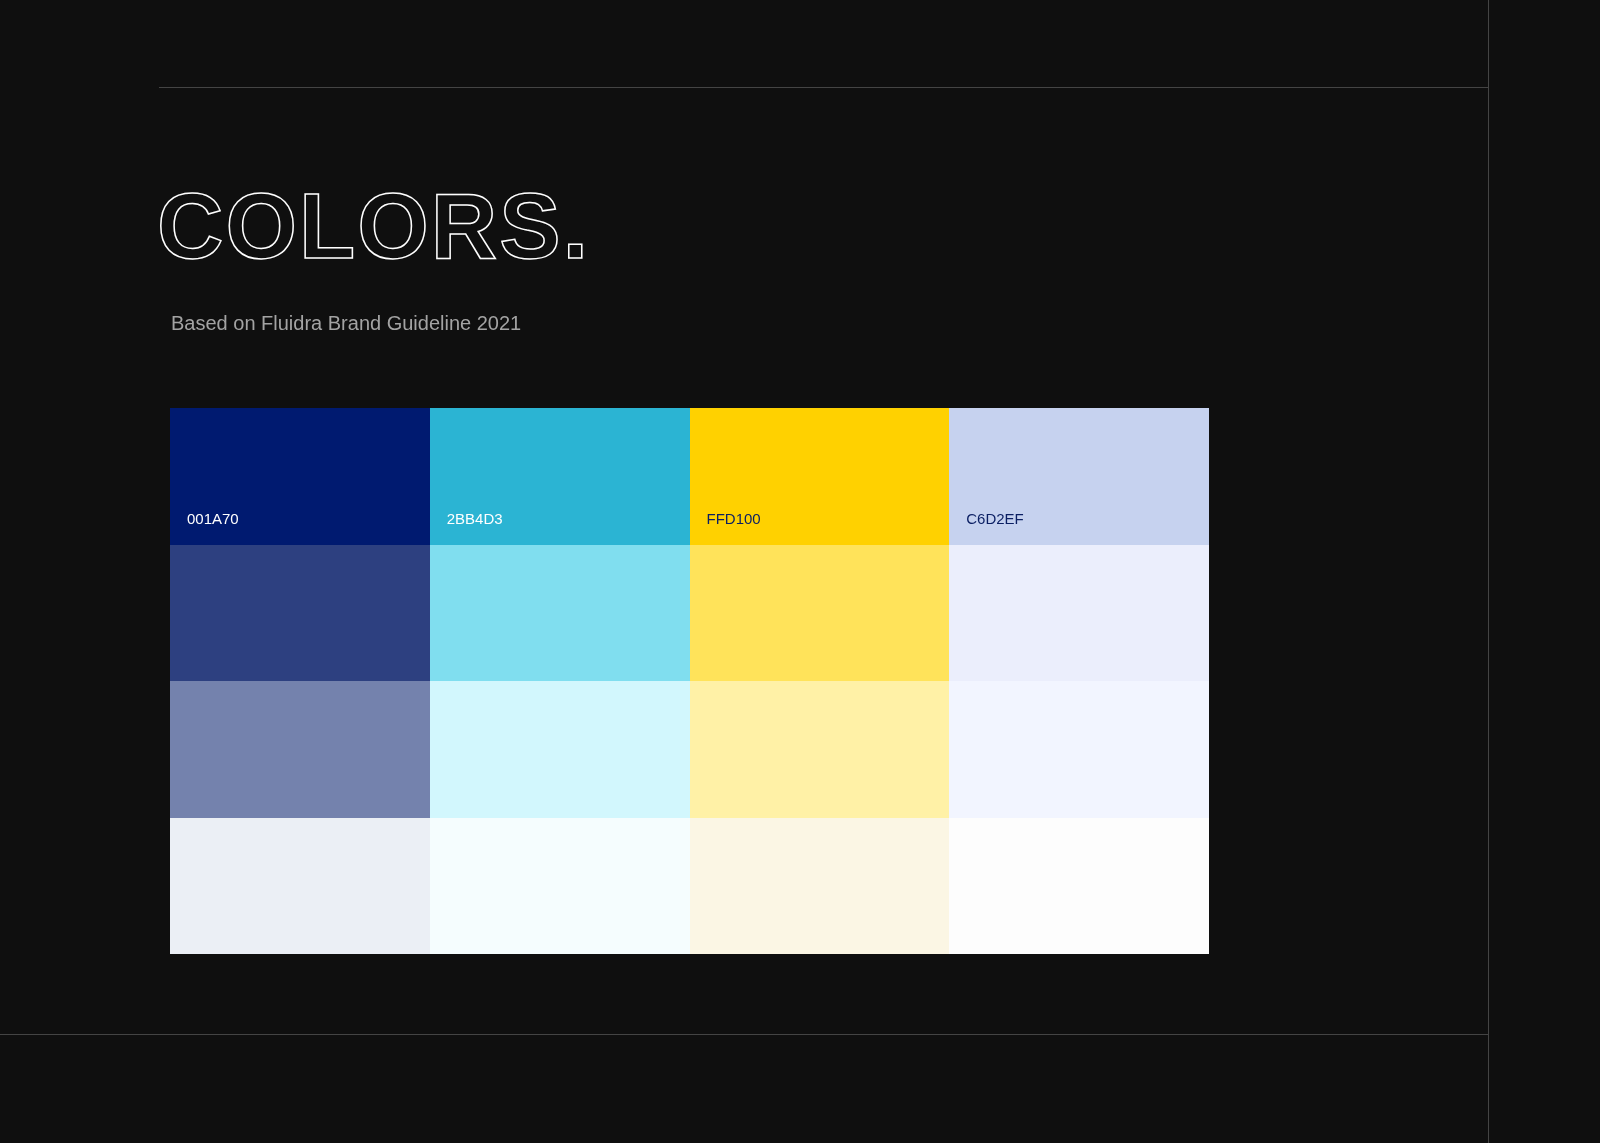 The width and height of the screenshot is (1600, 1143). What do you see at coordinates (995, 519) in the screenshot?
I see `hex-code: C6D2EF` at bounding box center [995, 519].